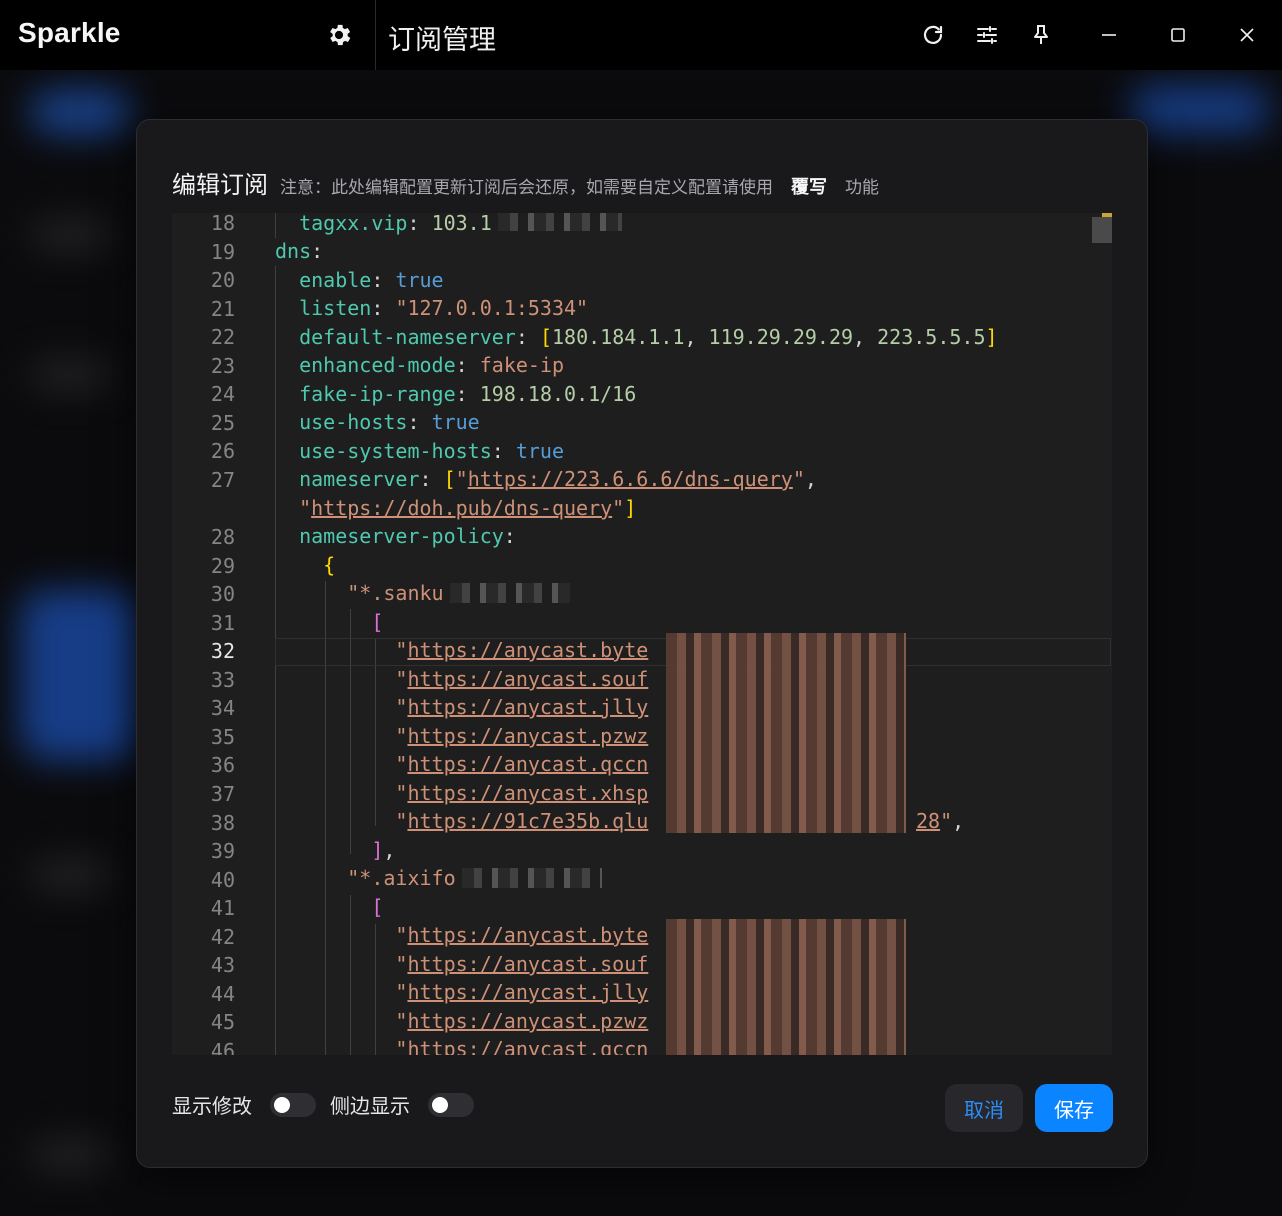  Describe the element at coordinates (370, 1106) in the screenshot. I see `side-display-label: 侧边显示` at that location.